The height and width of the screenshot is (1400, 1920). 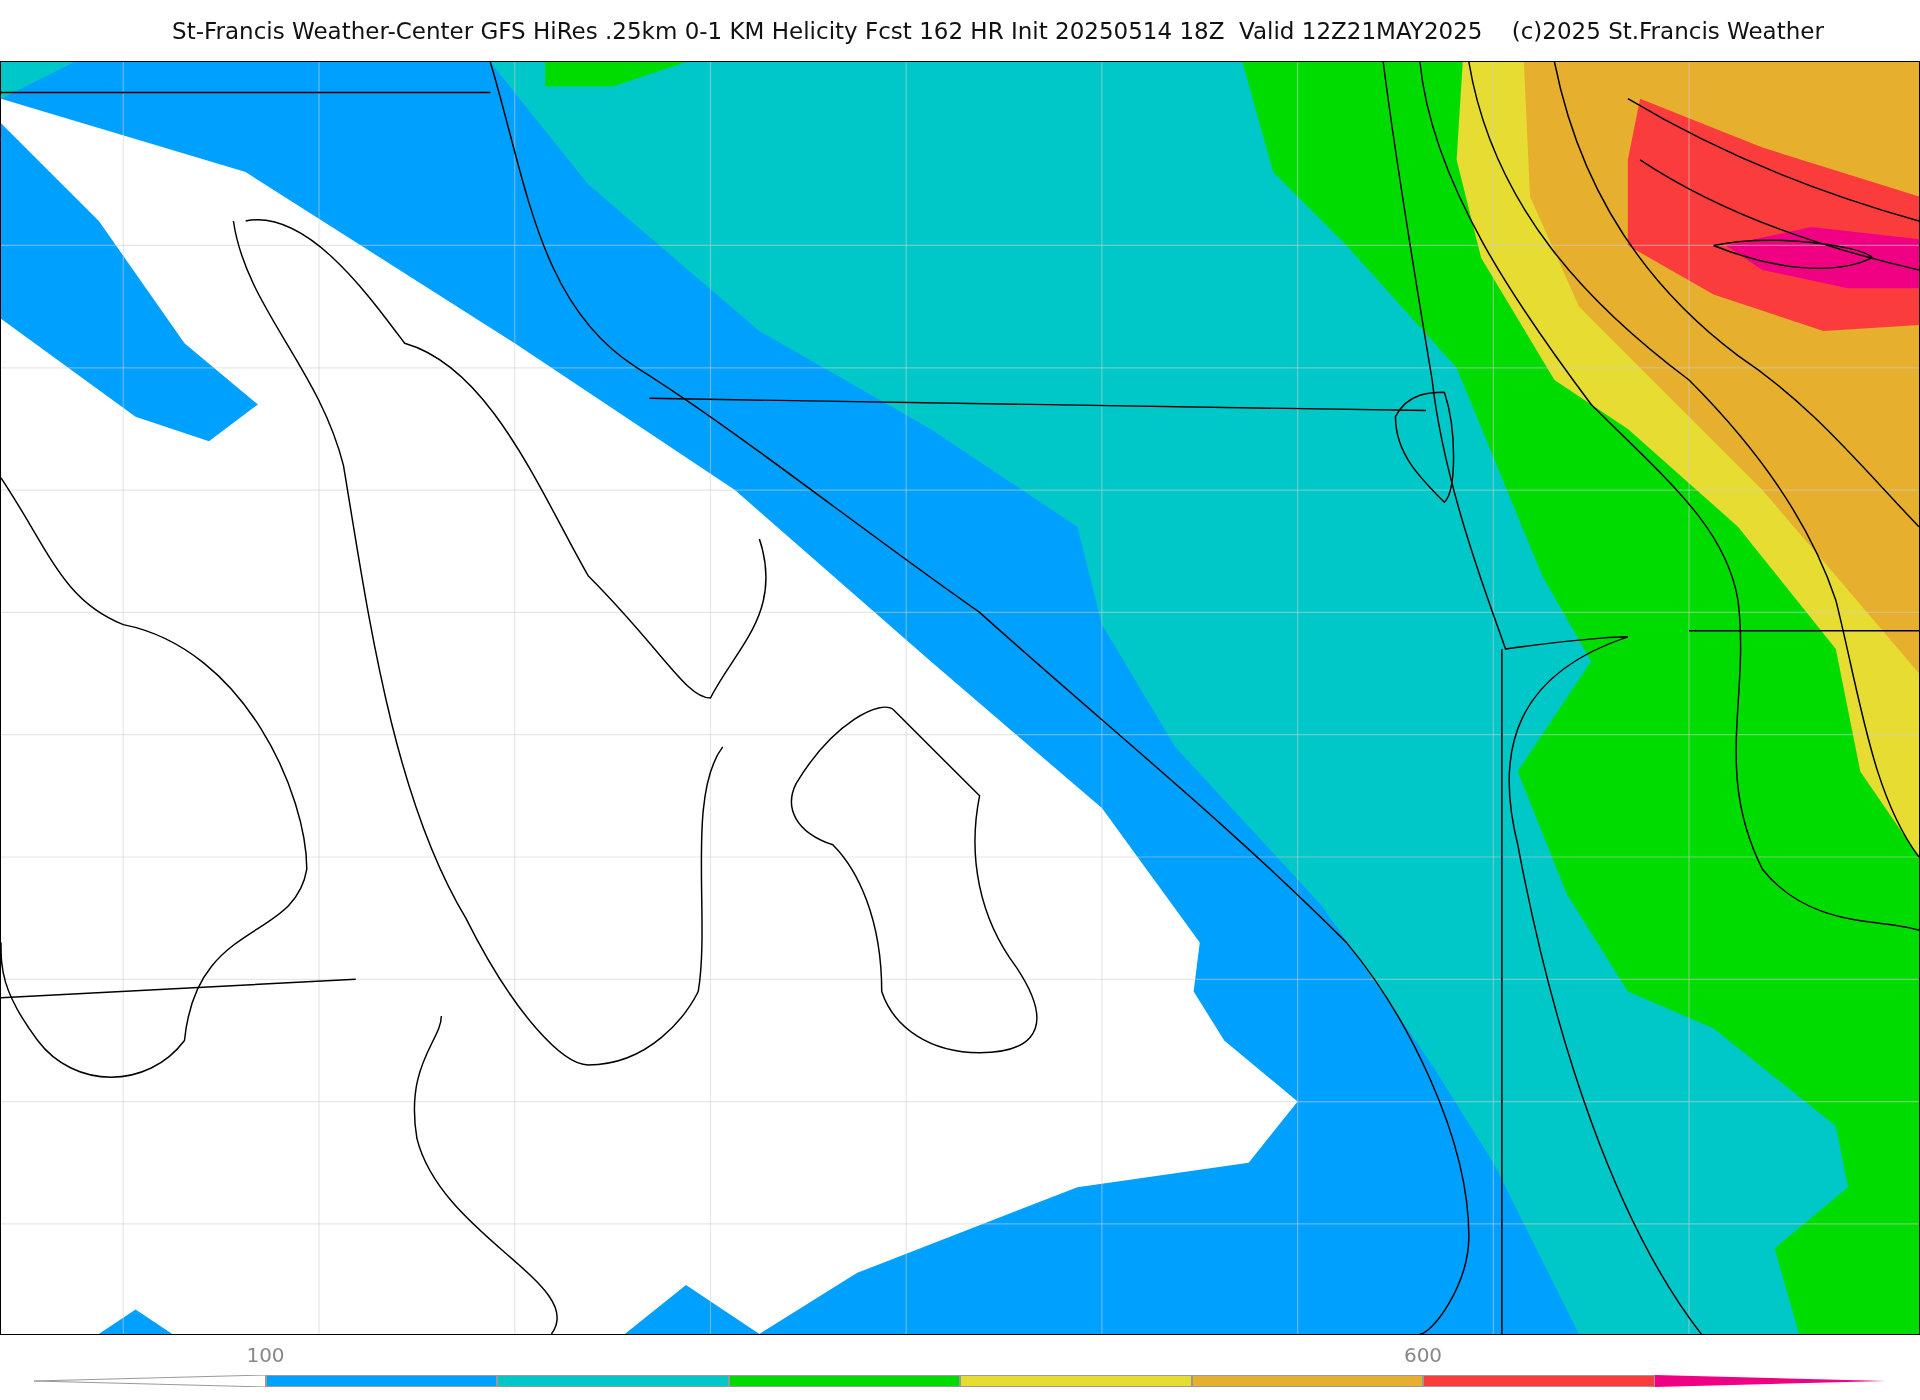 What do you see at coordinates (1423, 1355) in the screenshot?
I see `colorbar-tick-label: 600` at bounding box center [1423, 1355].